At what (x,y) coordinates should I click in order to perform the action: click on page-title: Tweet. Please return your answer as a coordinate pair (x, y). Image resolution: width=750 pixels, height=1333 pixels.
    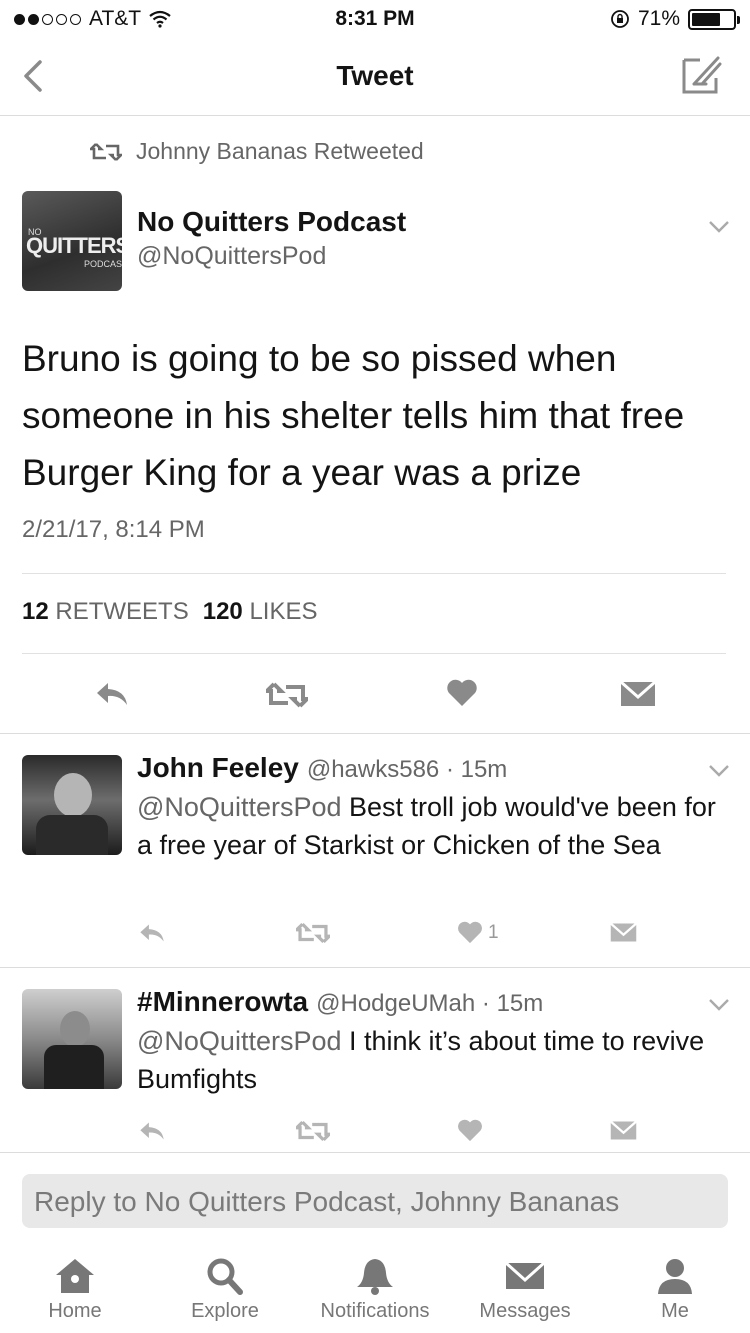
    Looking at the image, I should click on (375, 75).